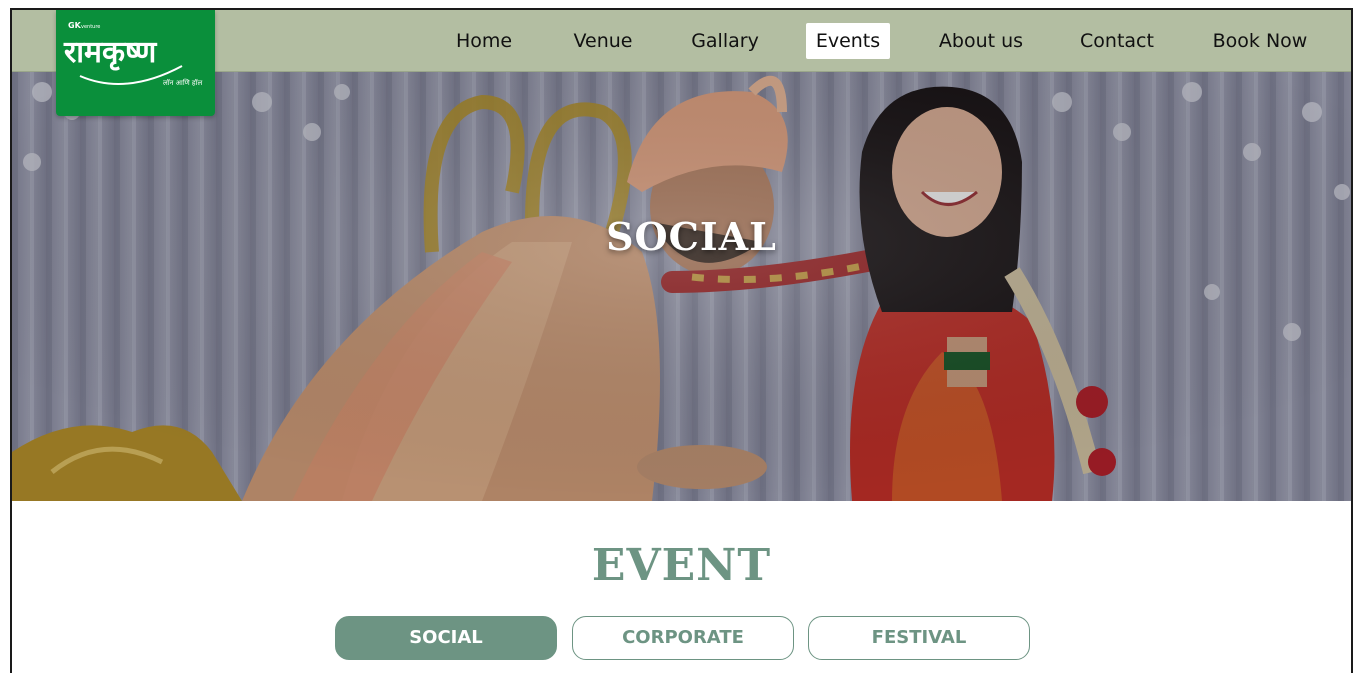  I want to click on nav-contact: Contact, so click(1117, 41).